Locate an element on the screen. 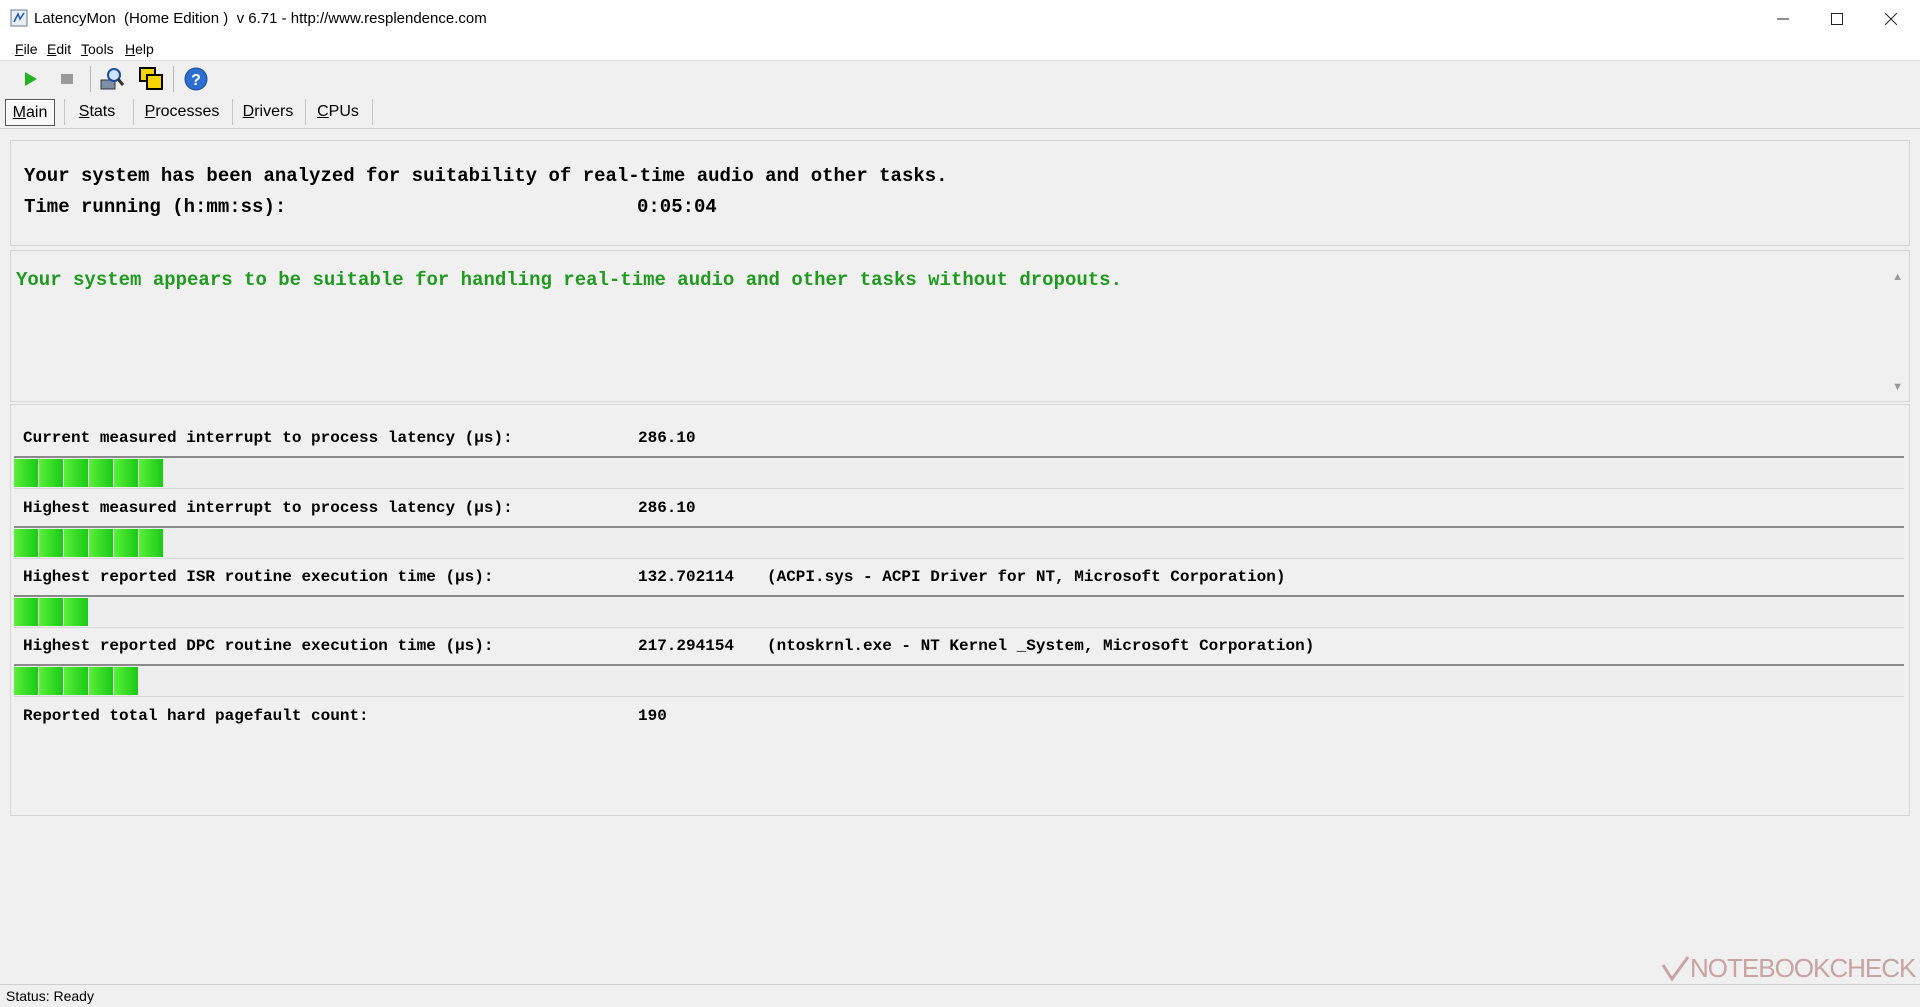 The height and width of the screenshot is (1007, 1920). status-text: Status: Ready is located at coordinates (50, 996).